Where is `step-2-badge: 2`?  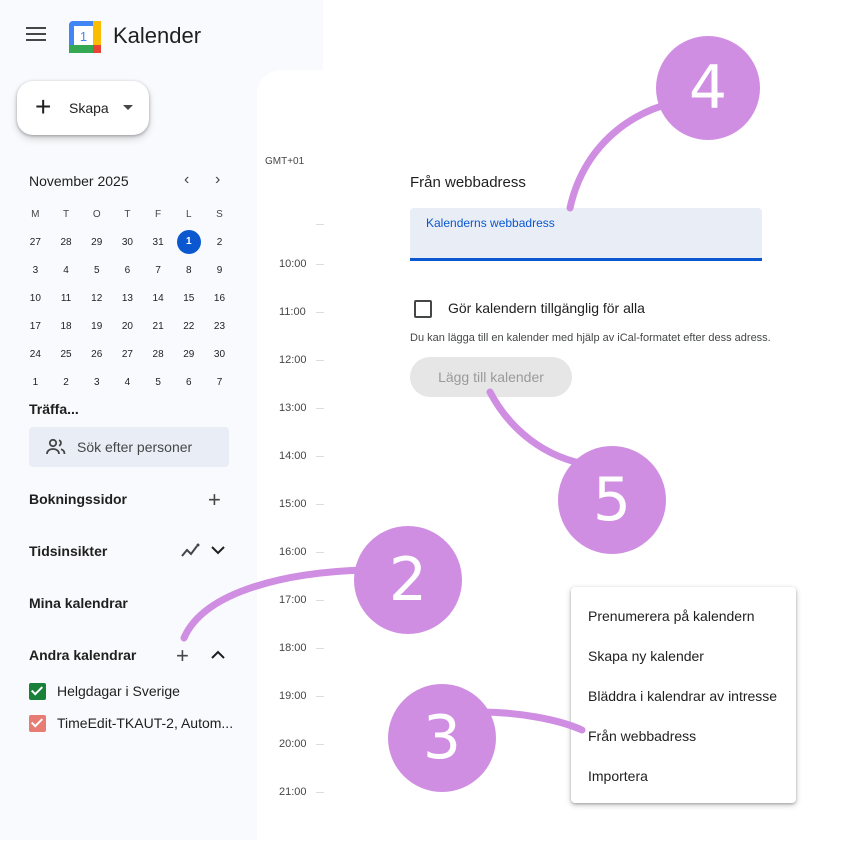 step-2-badge: 2 is located at coordinates (408, 580).